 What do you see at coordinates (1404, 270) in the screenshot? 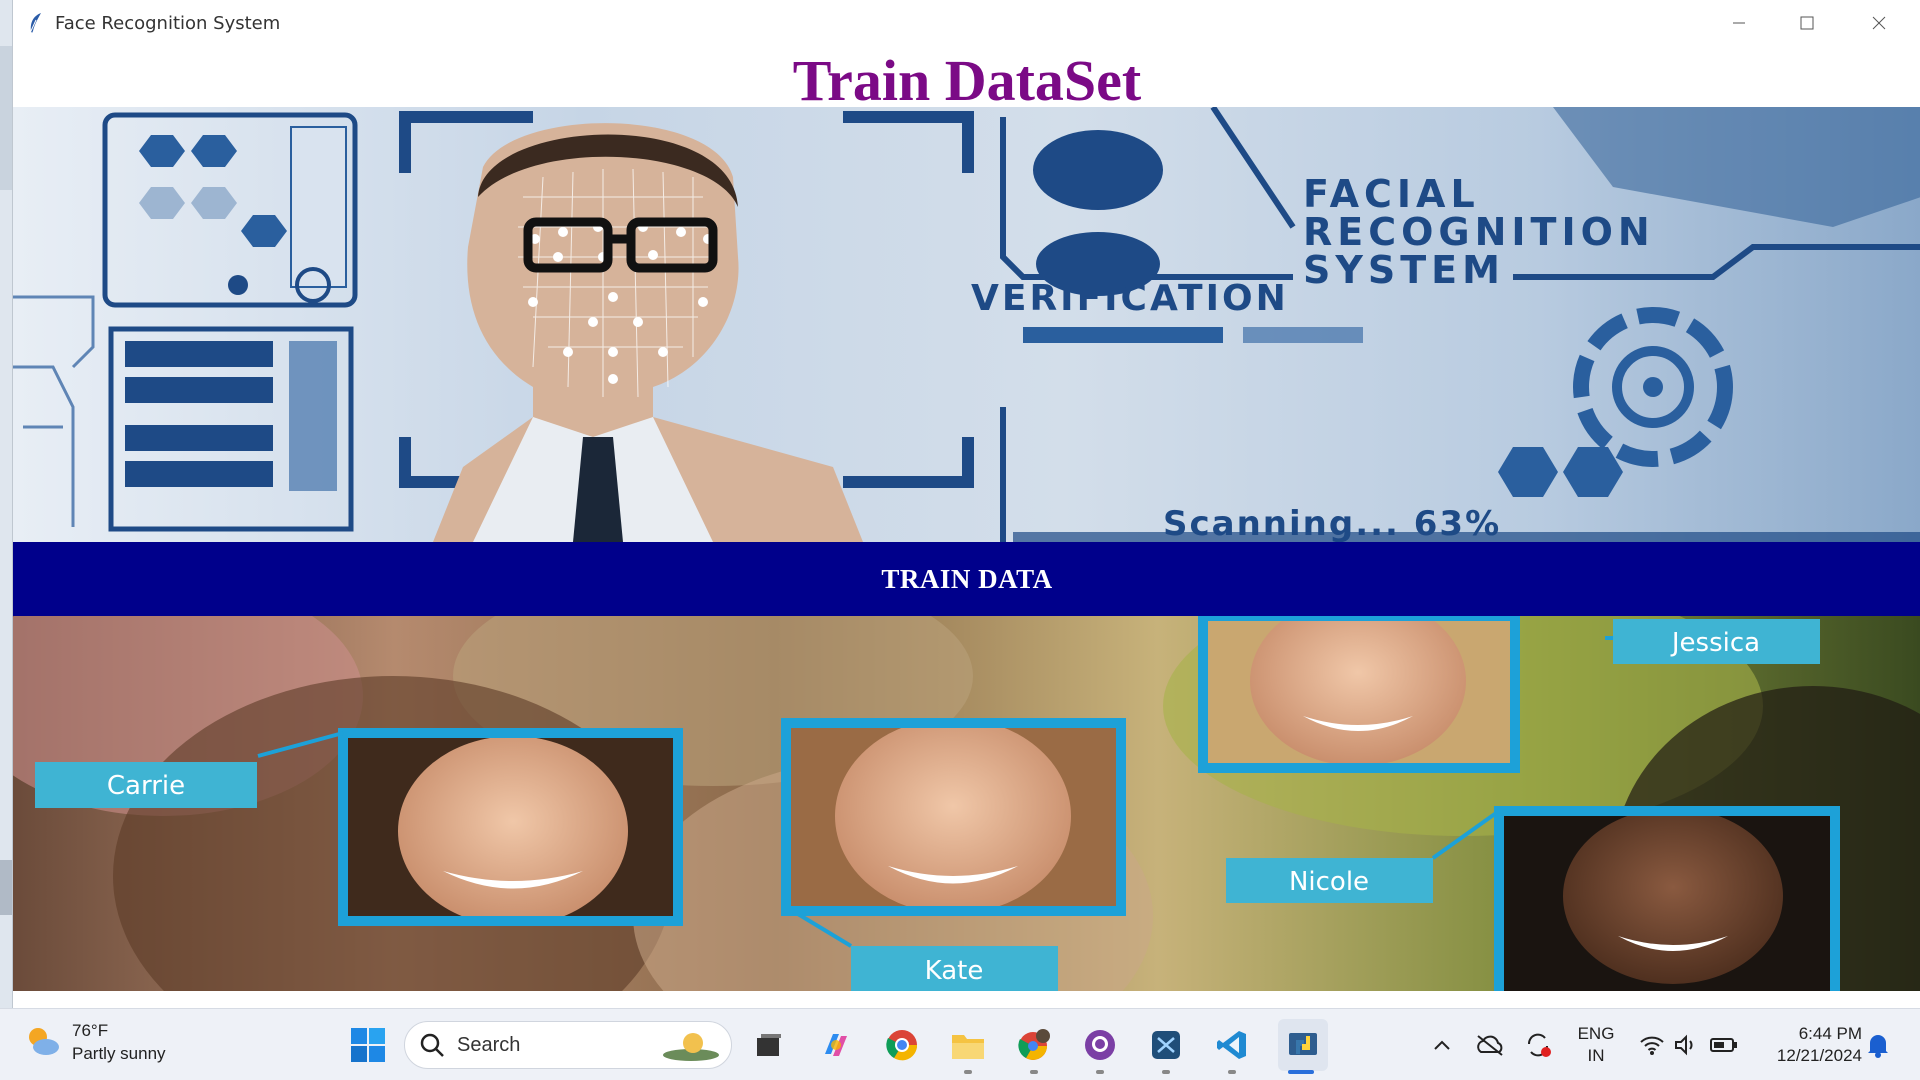
I see `banner-text-system: SYSTEM` at bounding box center [1404, 270].